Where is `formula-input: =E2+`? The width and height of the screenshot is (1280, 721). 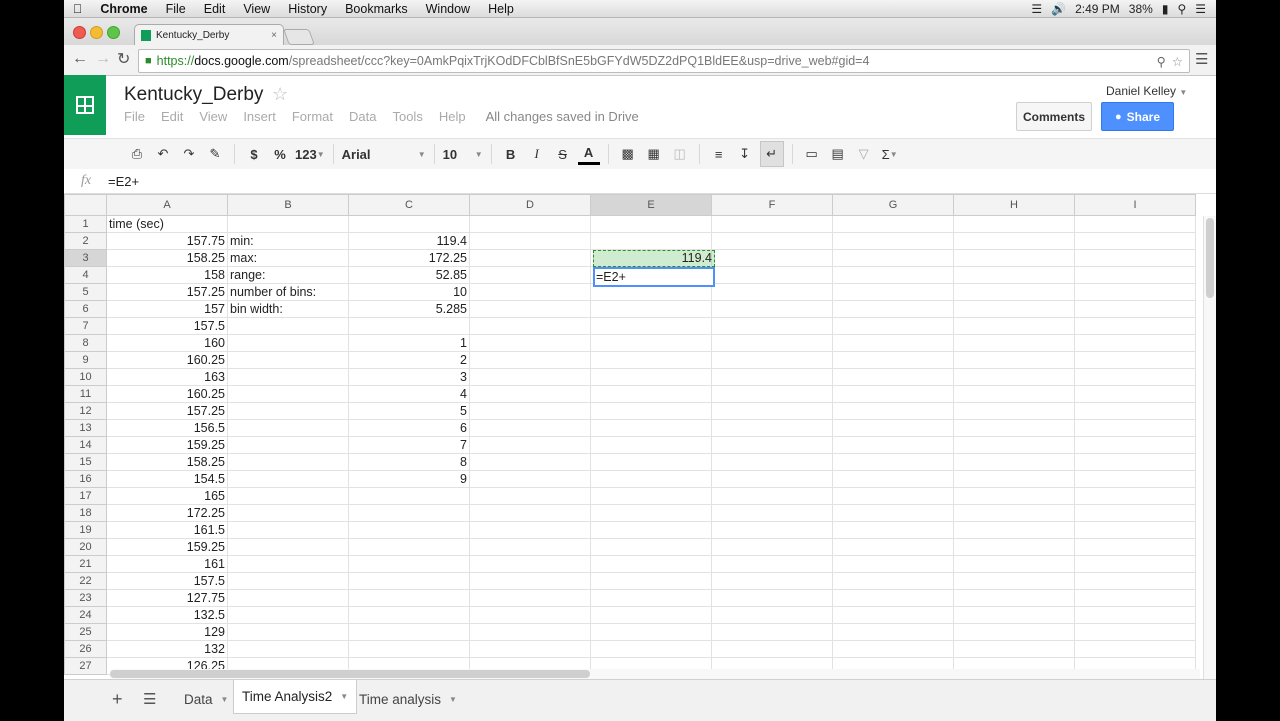
formula-input: =E2+ is located at coordinates (123, 181).